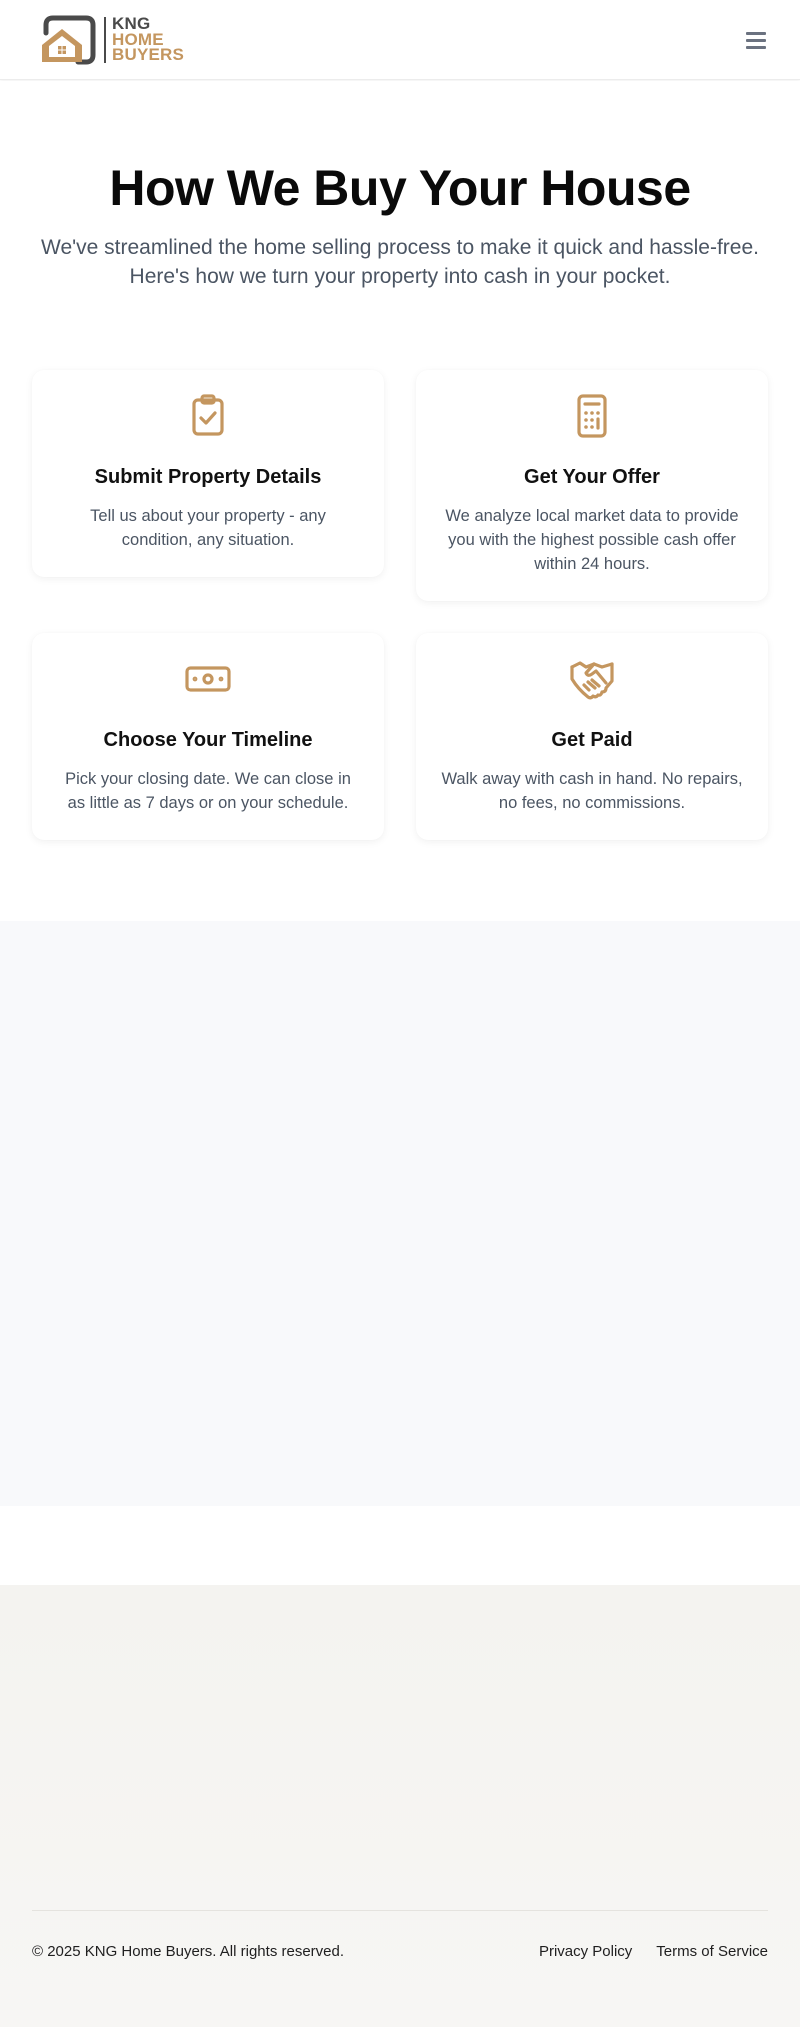  I want to click on step-title: Get Paid, so click(592, 740).